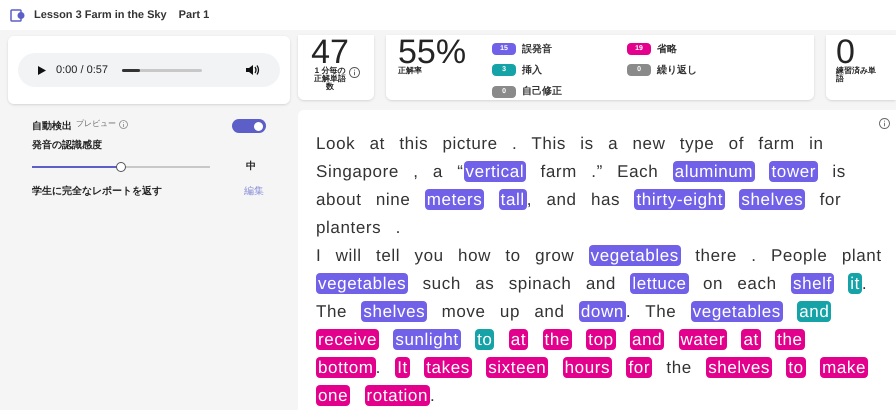 The image size is (896, 410). What do you see at coordinates (513, 255) in the screenshot?
I see `passage-word: to` at bounding box center [513, 255].